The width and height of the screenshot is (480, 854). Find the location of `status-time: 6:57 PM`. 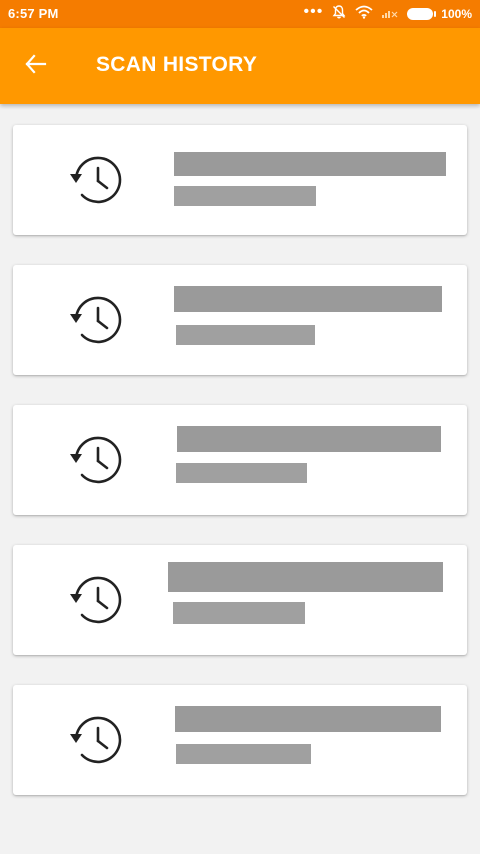

status-time: 6:57 PM is located at coordinates (33, 13).